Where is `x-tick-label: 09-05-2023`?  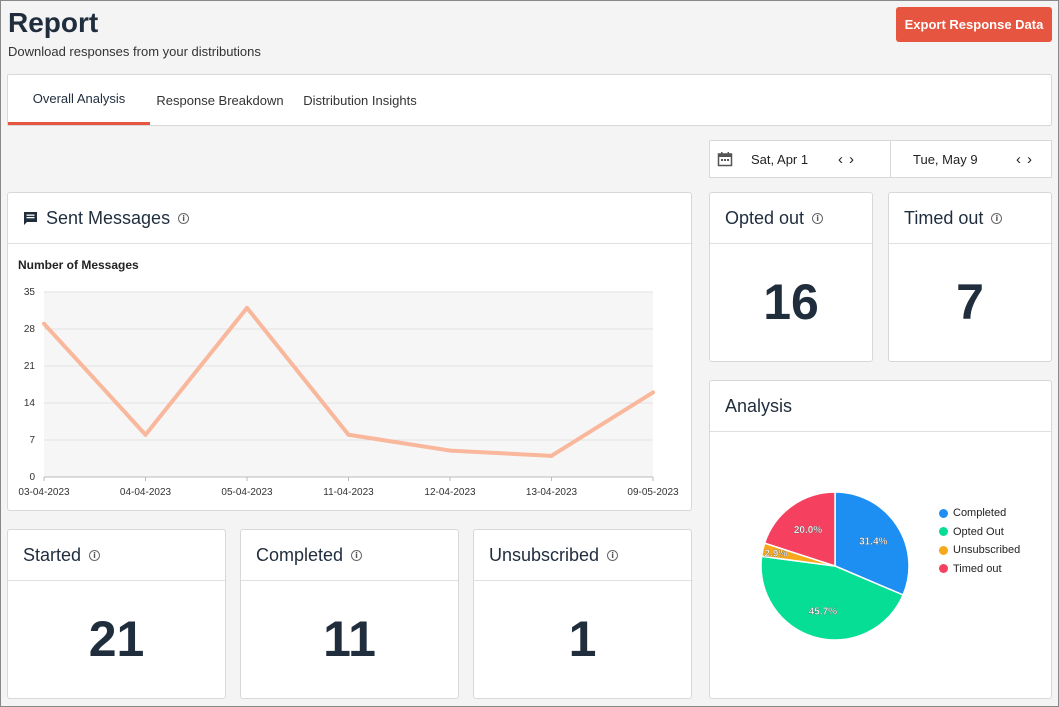 x-tick-label: 09-05-2023 is located at coordinates (653, 492).